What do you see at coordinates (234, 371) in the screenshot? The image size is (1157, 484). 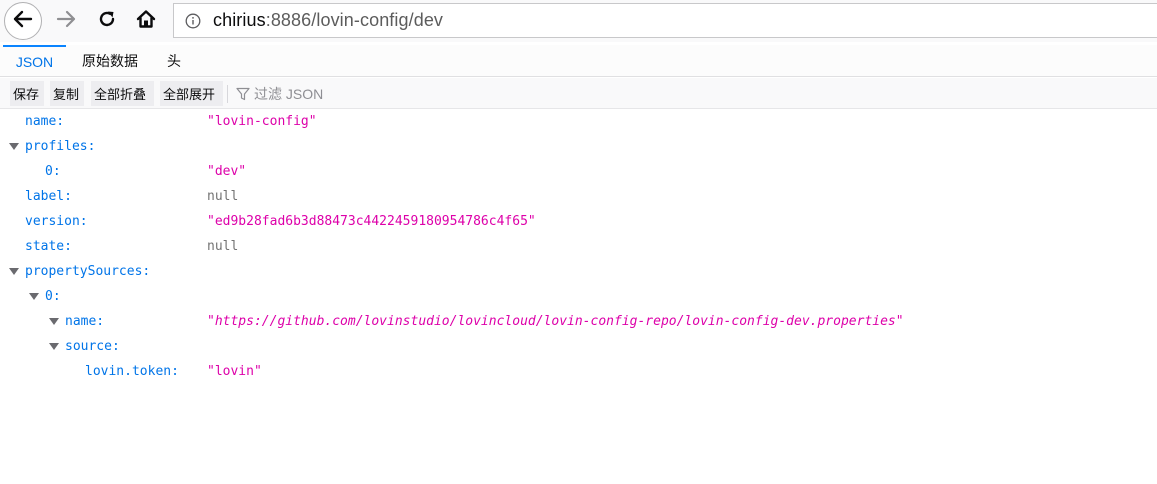 I see `json-value-string: "lovin"` at bounding box center [234, 371].